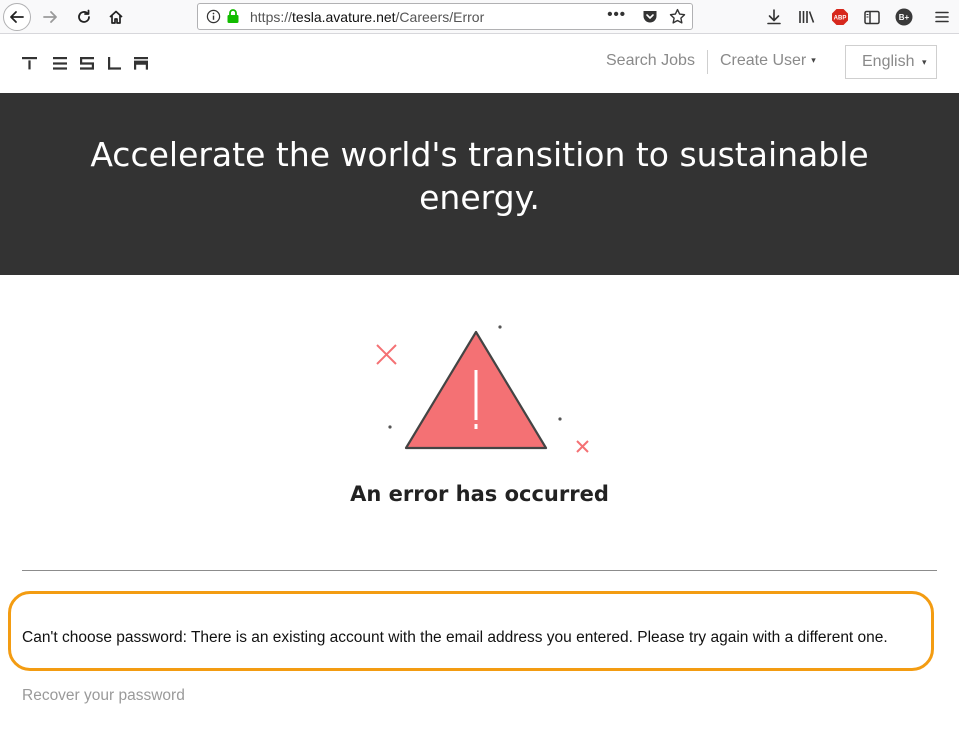 This screenshot has width=959, height=735. I want to click on nav-divider, so click(707, 62).